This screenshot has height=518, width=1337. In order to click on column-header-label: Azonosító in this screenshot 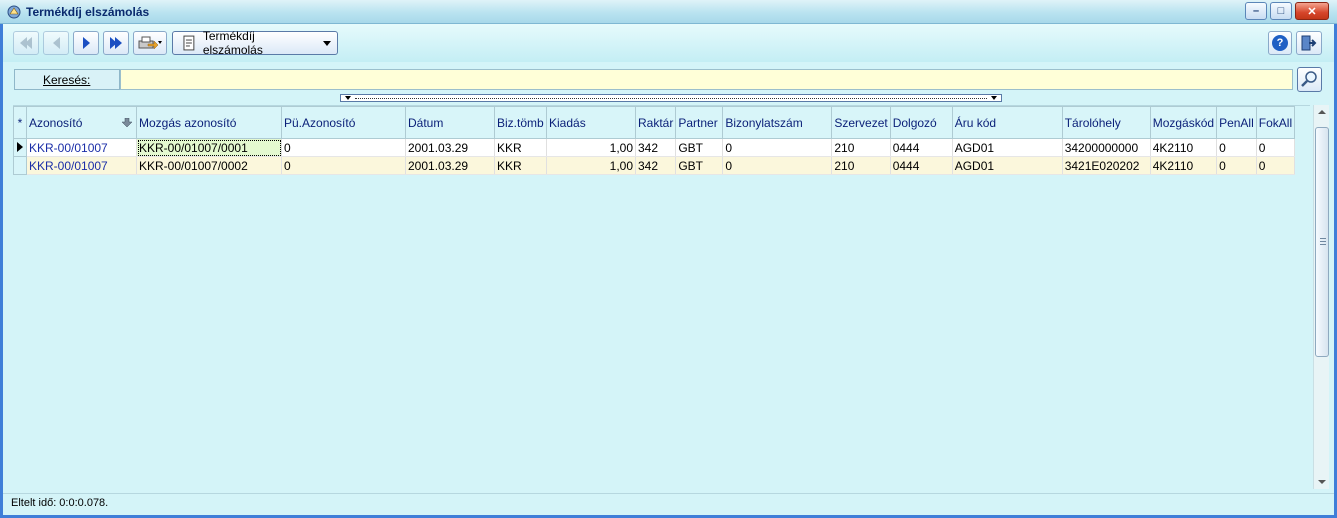, I will do `click(56, 122)`.